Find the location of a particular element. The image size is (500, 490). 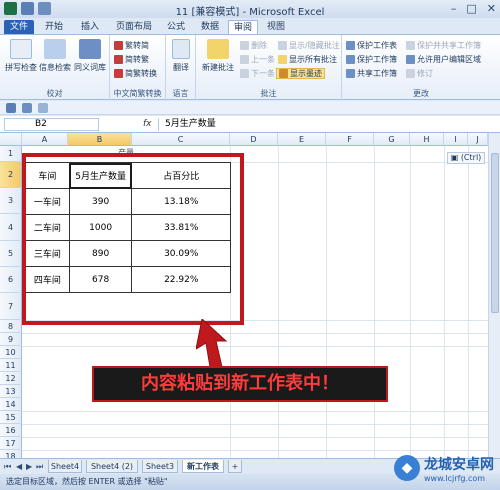

window-title: 11 [兼容模式] - Microsoft Excel is located at coordinates (250, 12).